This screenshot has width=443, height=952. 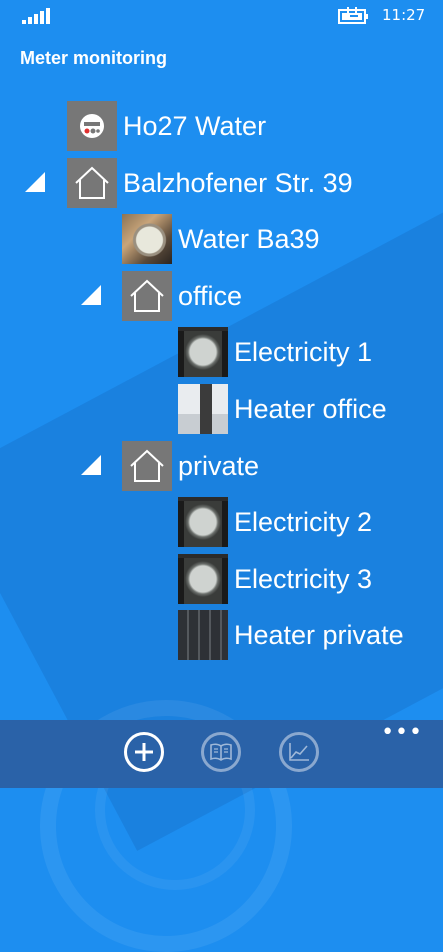 I want to click on tree-item-electricity-1: Electricity 1, so click(x=275, y=352).